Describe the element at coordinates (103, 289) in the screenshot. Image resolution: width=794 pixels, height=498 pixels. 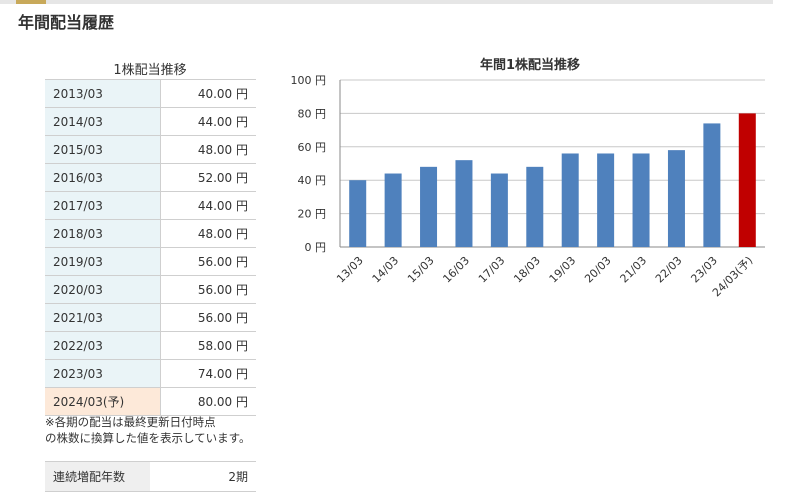
I see `row-year: 2020/03` at that location.